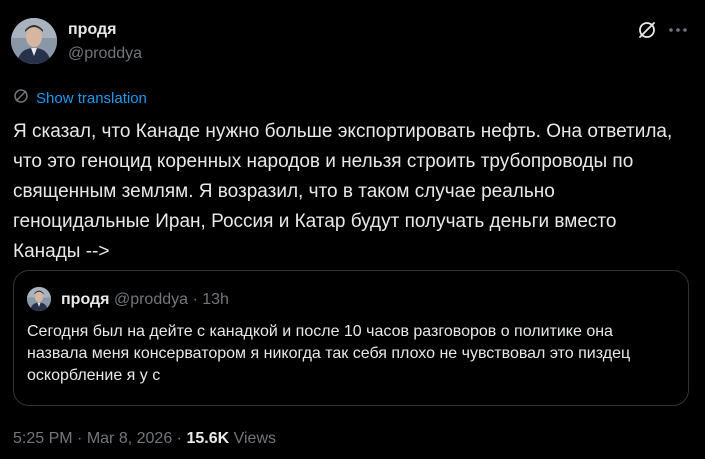 The height and width of the screenshot is (459, 705). I want to click on author-display-name: продя, so click(92, 30).